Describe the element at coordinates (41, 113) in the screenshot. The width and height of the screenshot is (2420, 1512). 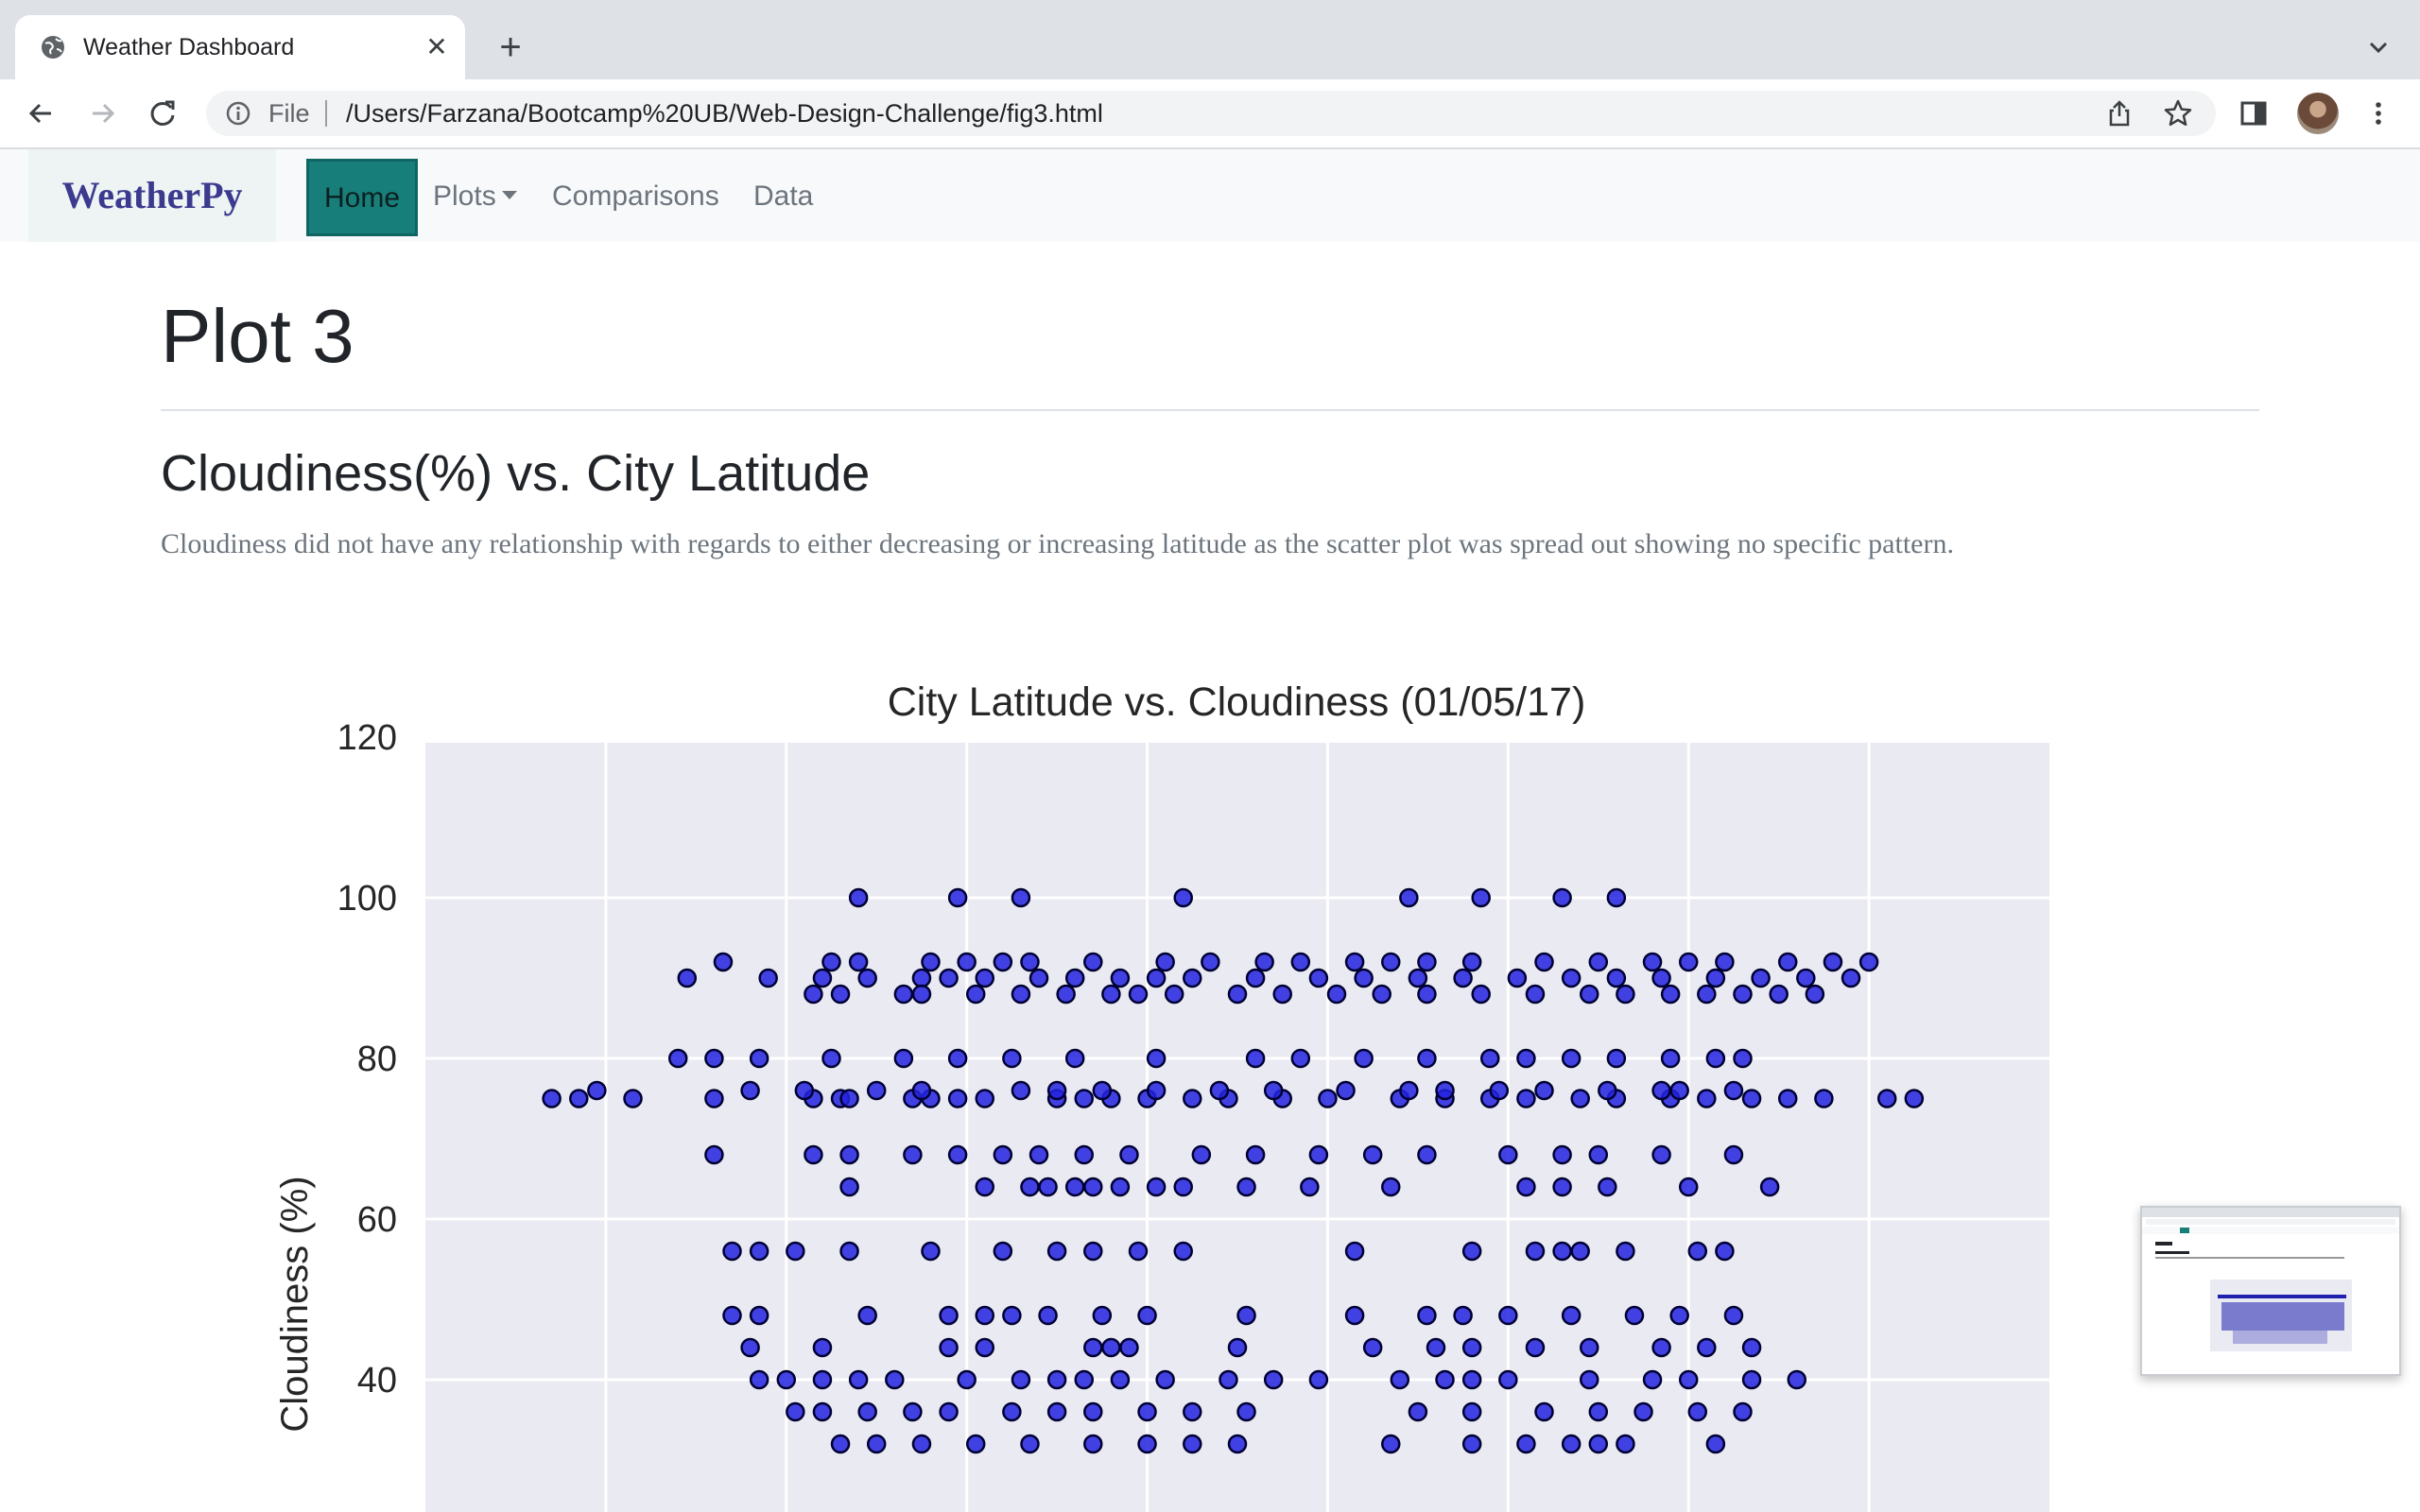
I see `back-arrow-icon` at that location.